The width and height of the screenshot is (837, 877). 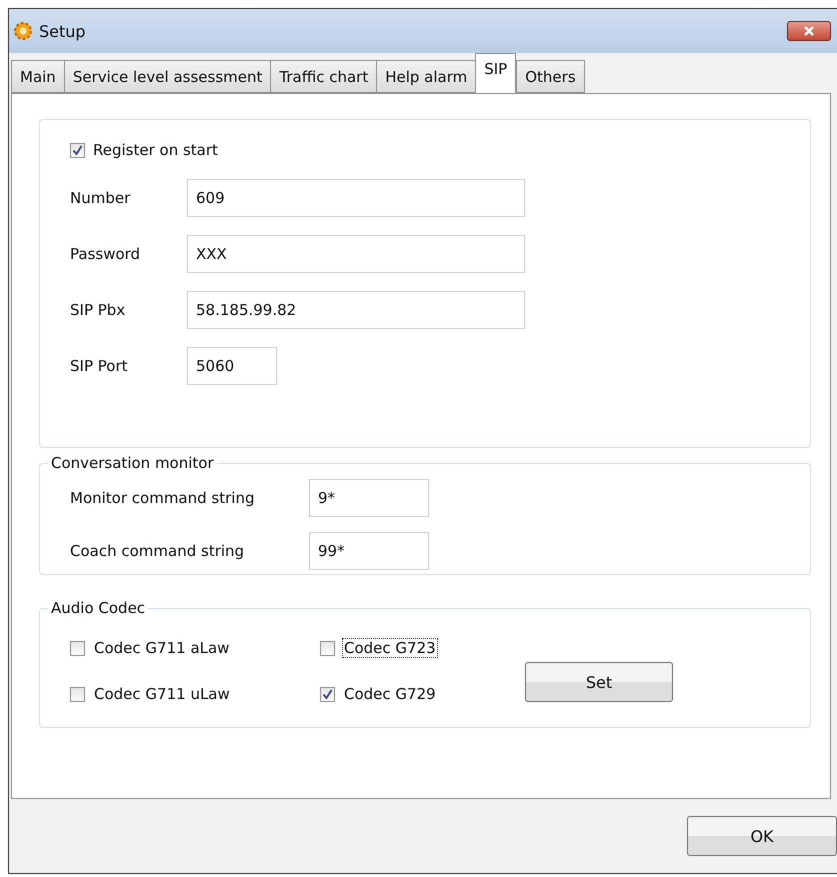 I want to click on tab: Main, so click(x=38, y=76).